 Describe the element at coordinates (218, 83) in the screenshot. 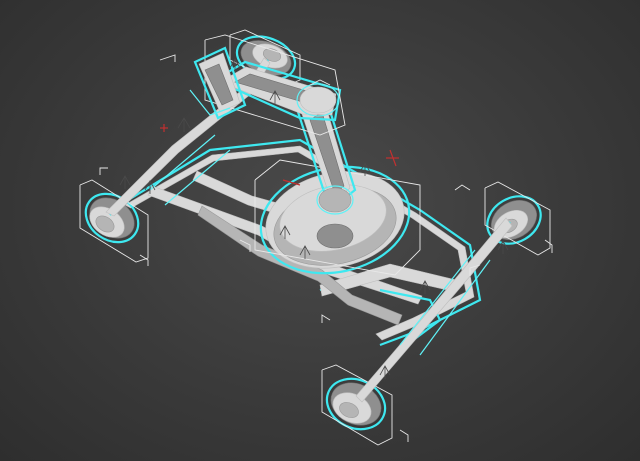

I see `gripper-head` at that location.